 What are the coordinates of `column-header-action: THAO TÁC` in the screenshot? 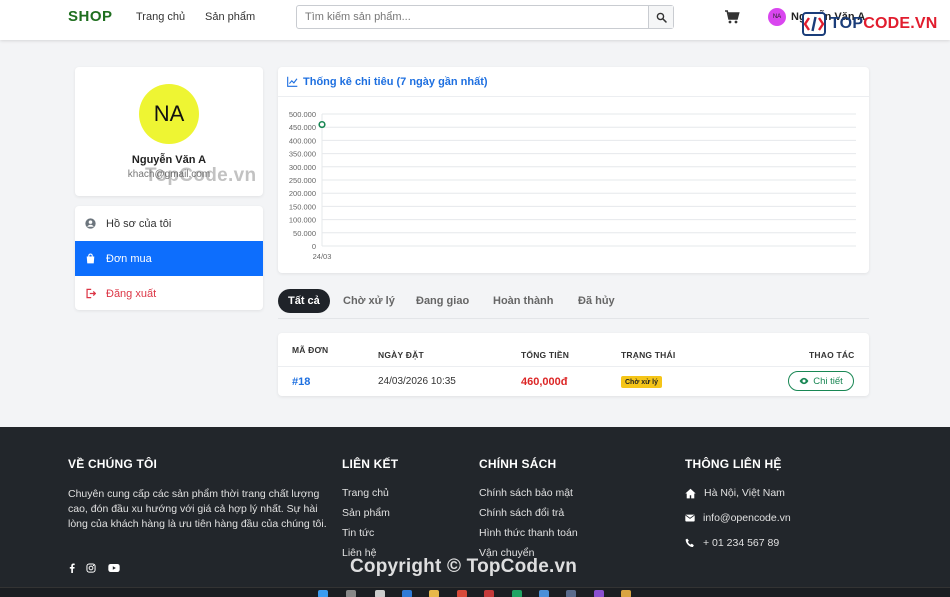 It's located at (832, 355).